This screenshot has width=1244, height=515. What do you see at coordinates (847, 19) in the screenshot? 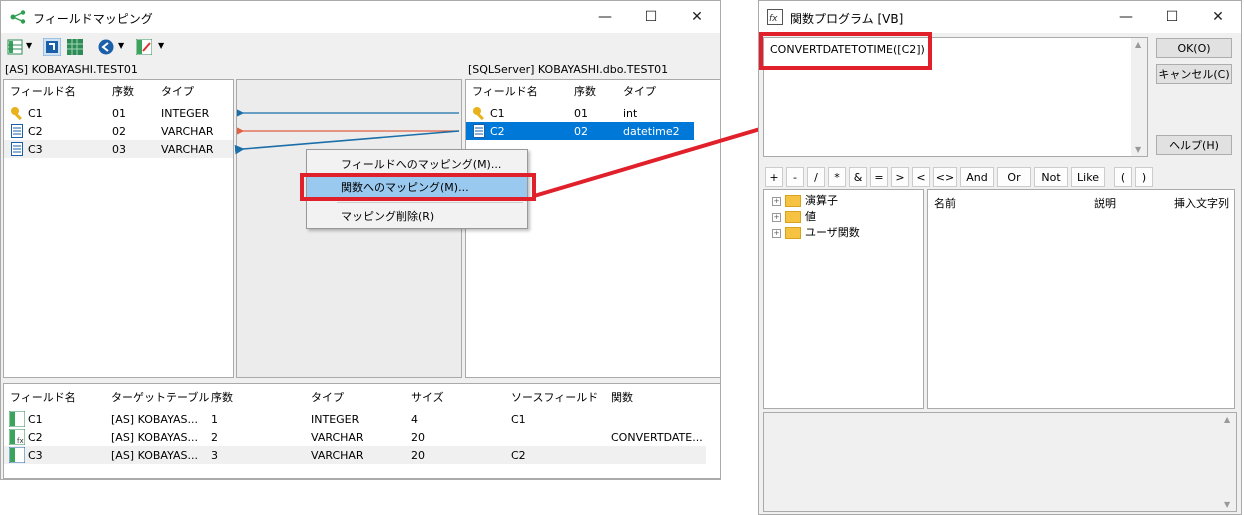
I see `window-title: 関数プログラム [VB]` at bounding box center [847, 19].